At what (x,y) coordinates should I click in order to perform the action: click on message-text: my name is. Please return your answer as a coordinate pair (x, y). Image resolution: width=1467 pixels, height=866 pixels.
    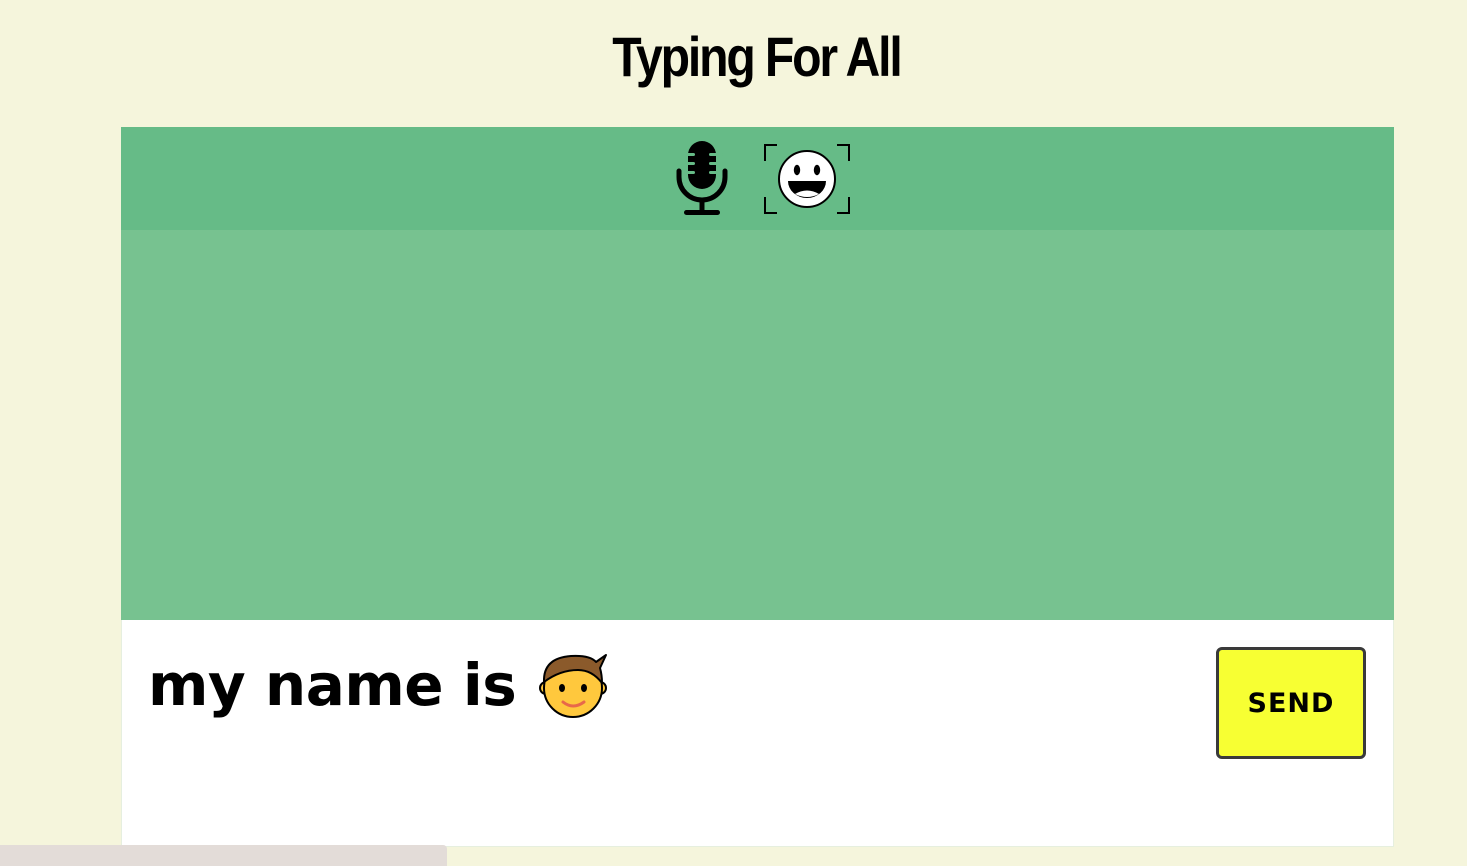
    Looking at the image, I should click on (378, 685).